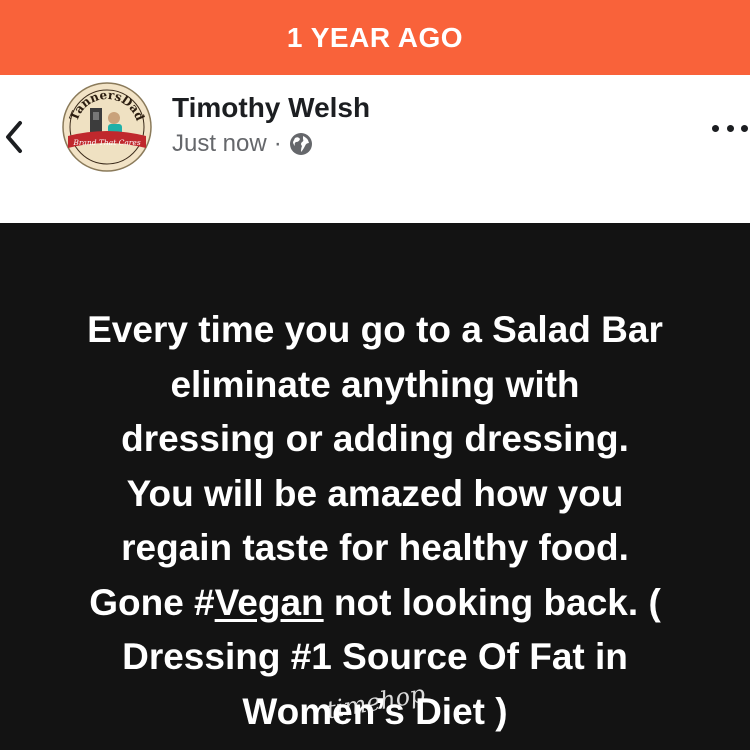 This screenshot has height=750, width=750. What do you see at coordinates (271, 108) in the screenshot?
I see `author-name: Timothy Welsh` at bounding box center [271, 108].